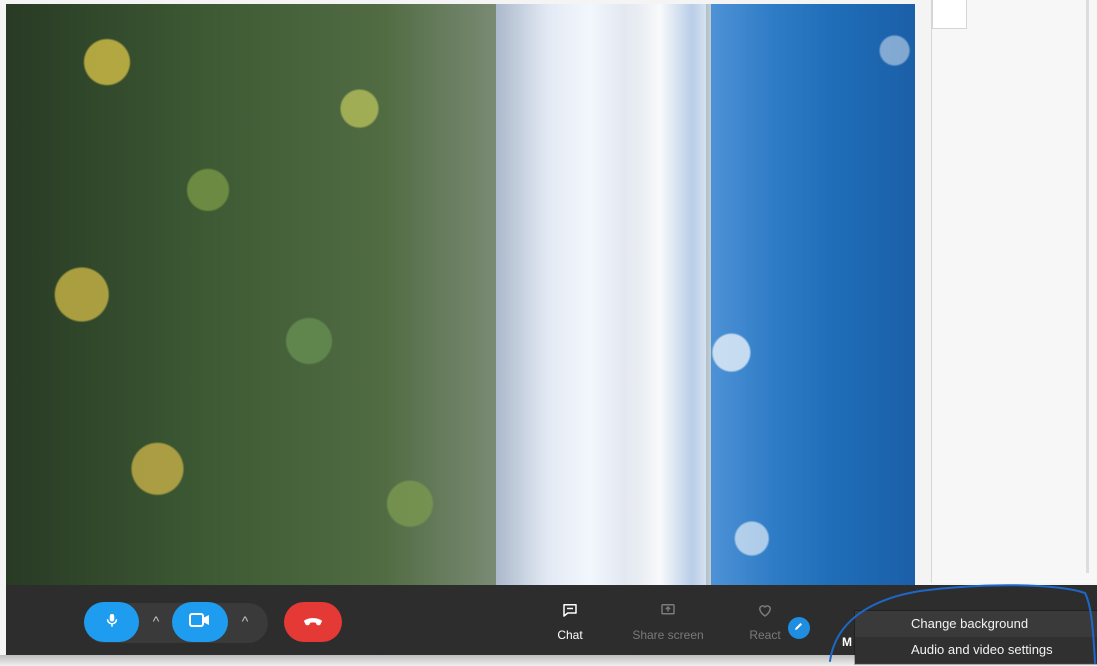 The width and height of the screenshot is (1097, 666). I want to click on end-call-button, so click(313, 622).